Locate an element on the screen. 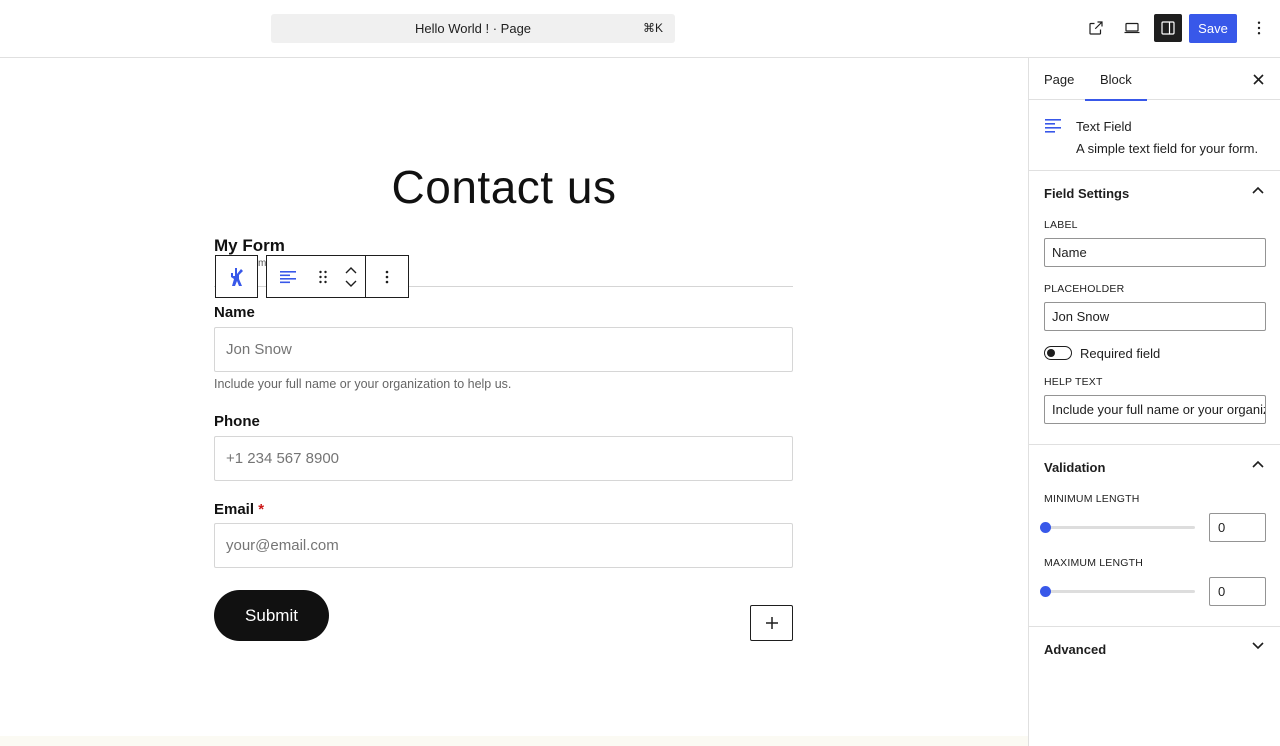 This screenshot has height=746, width=1280. options-menu-button is located at coordinates (1259, 28).